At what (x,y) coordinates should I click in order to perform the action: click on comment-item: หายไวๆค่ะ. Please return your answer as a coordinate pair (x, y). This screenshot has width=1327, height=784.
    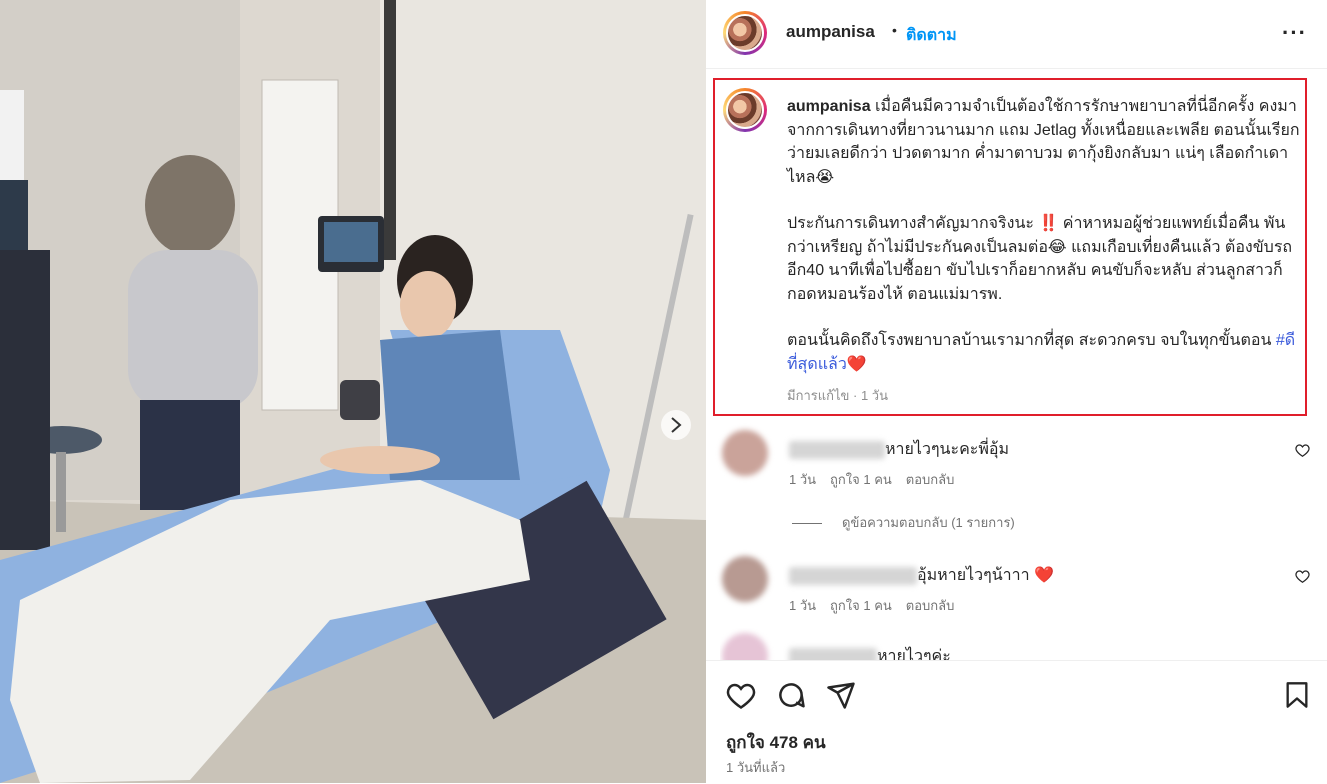
    Looking at the image, I should click on (1020, 644).